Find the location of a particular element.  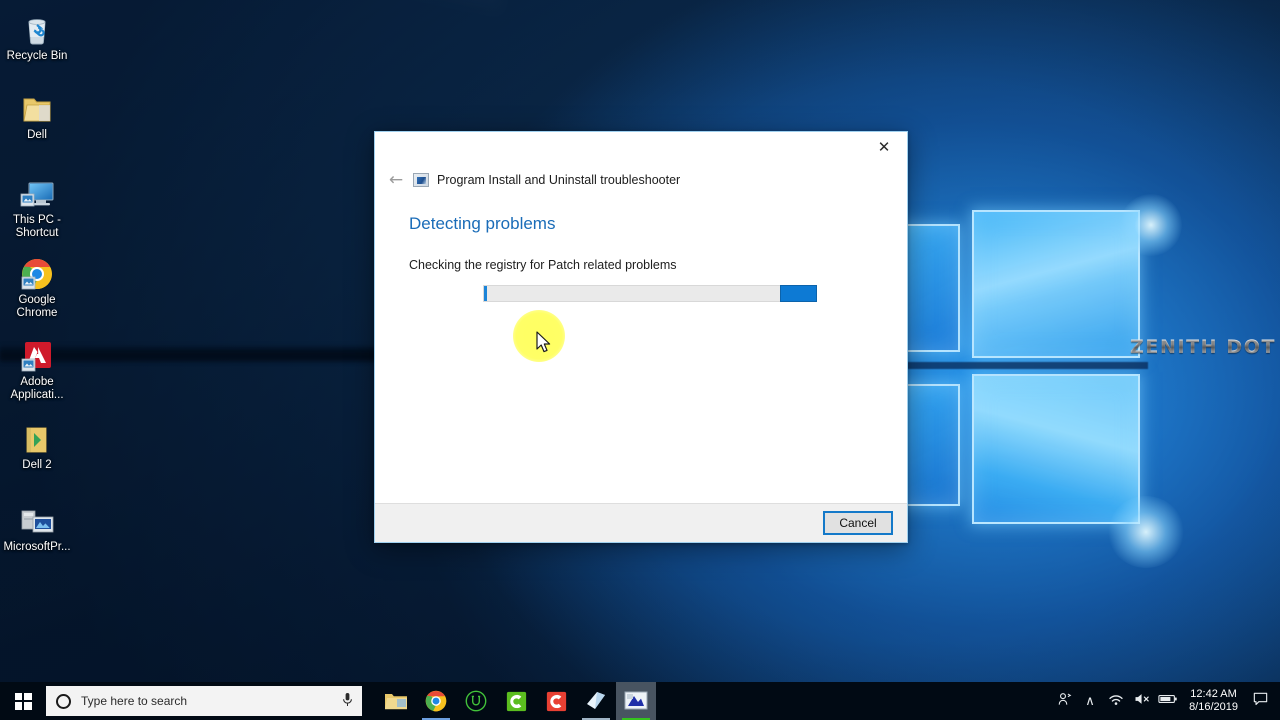

taskbar-item-camtasia-recorder is located at coordinates (556, 701).